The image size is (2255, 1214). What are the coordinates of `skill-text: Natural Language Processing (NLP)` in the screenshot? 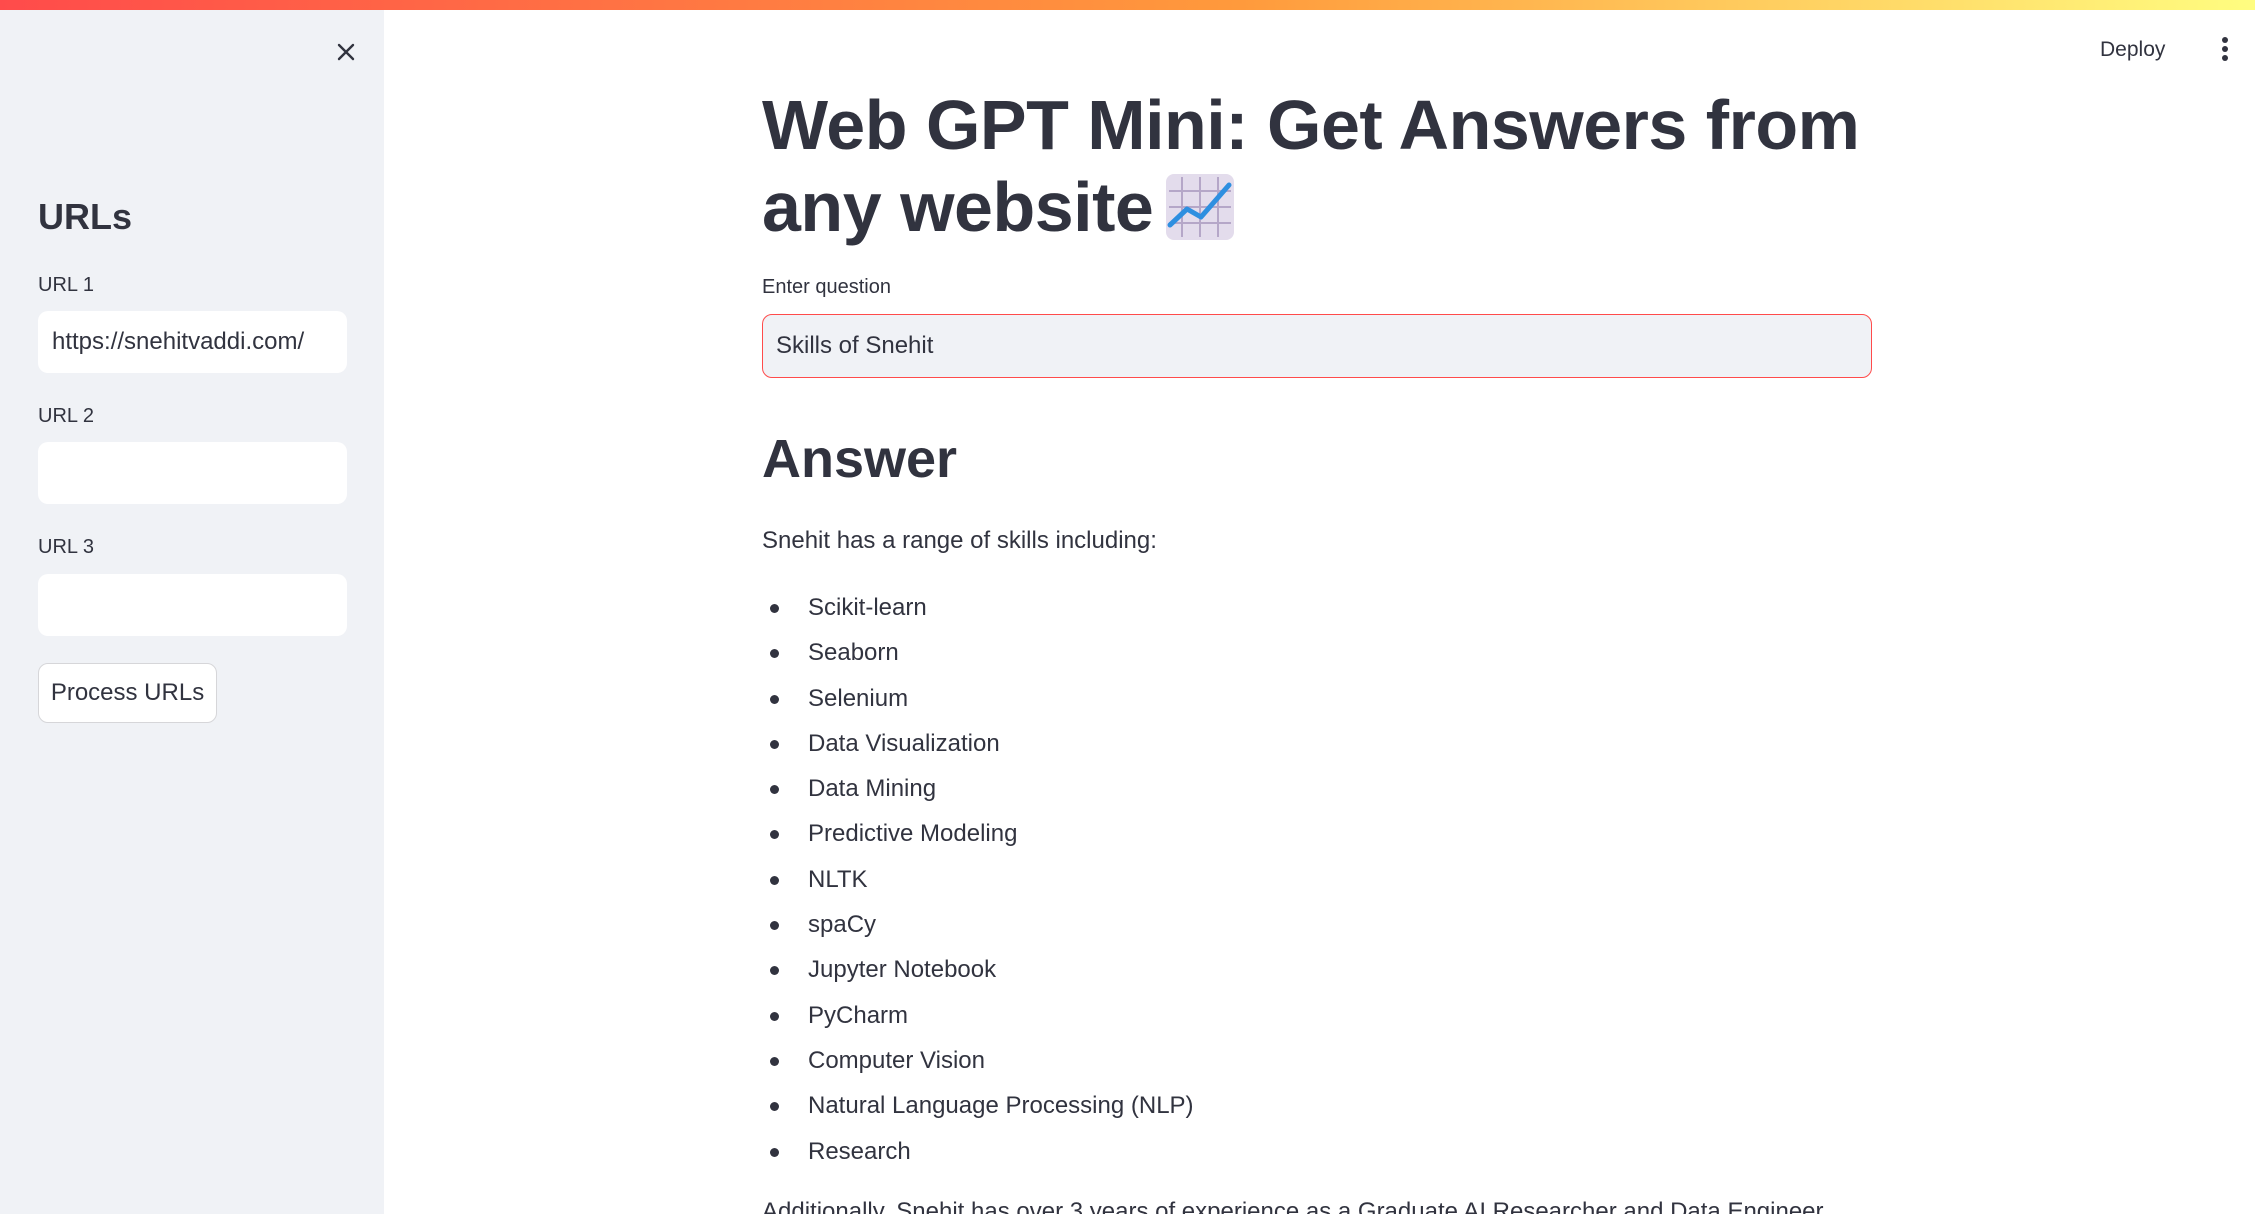 It's located at (1001, 1106).